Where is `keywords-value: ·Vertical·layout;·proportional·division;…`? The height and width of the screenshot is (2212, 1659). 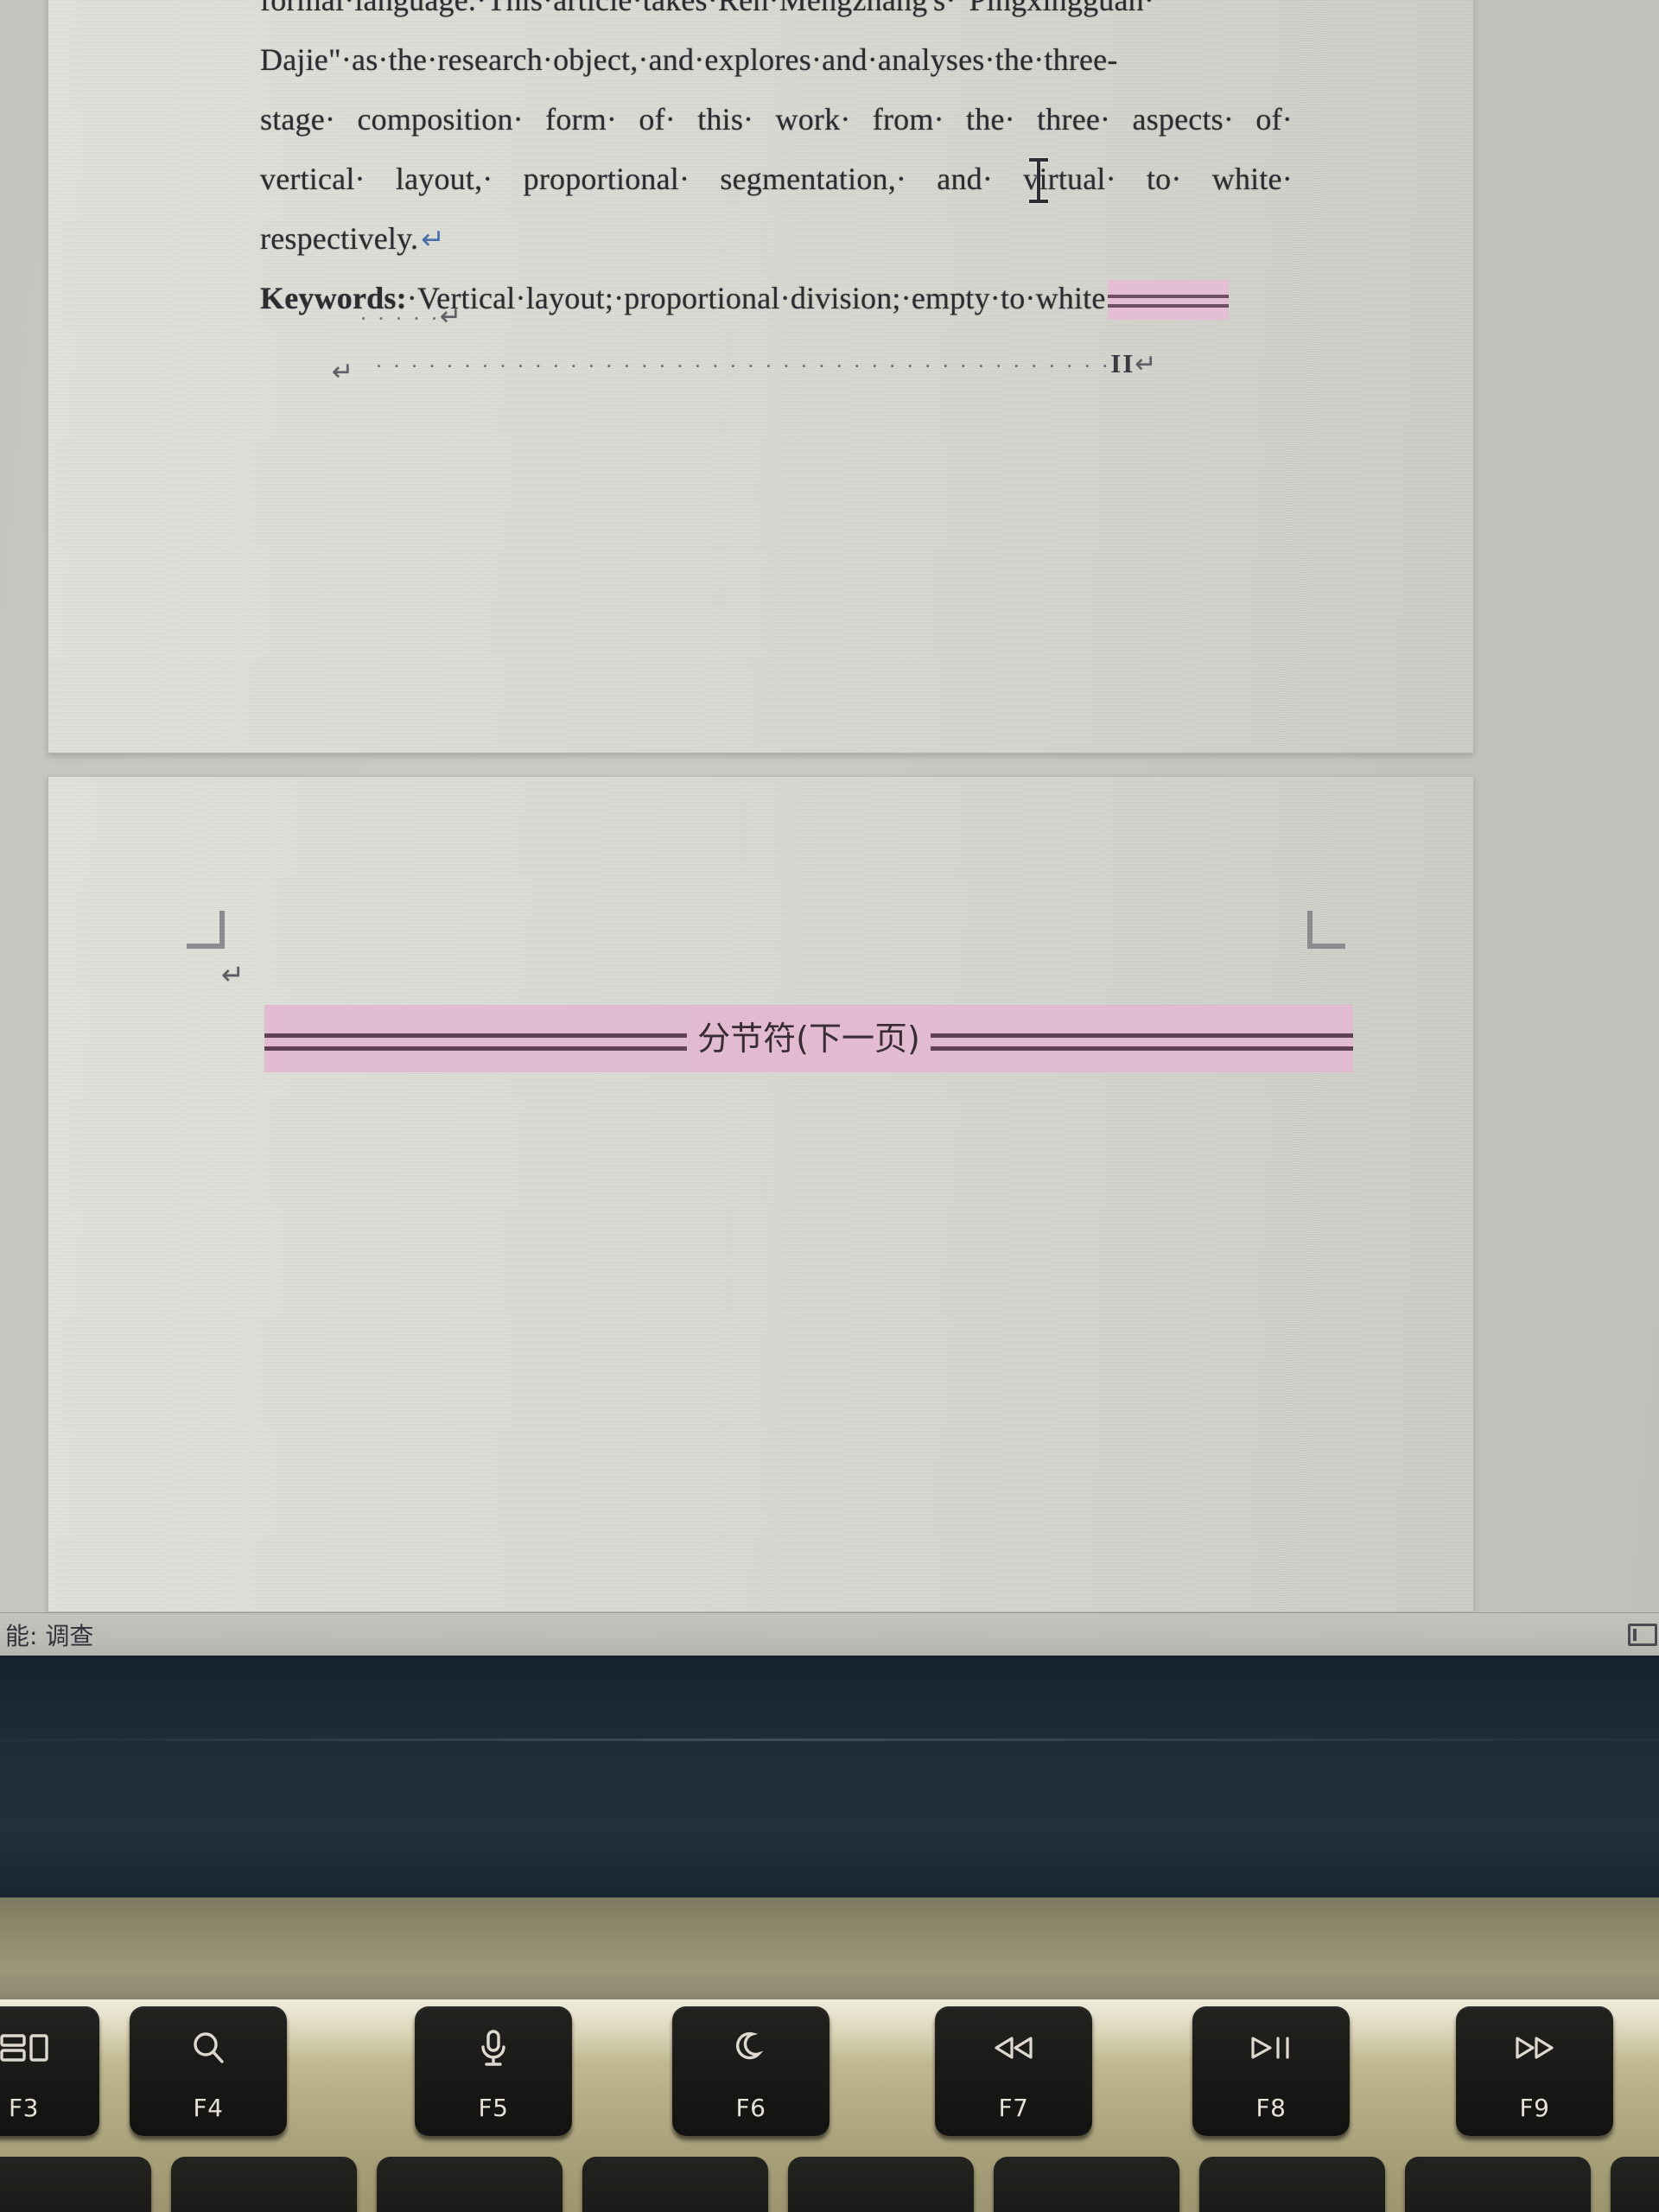
keywords-value: ·Vertical·layout;·proportional·division;… is located at coordinates (756, 298).